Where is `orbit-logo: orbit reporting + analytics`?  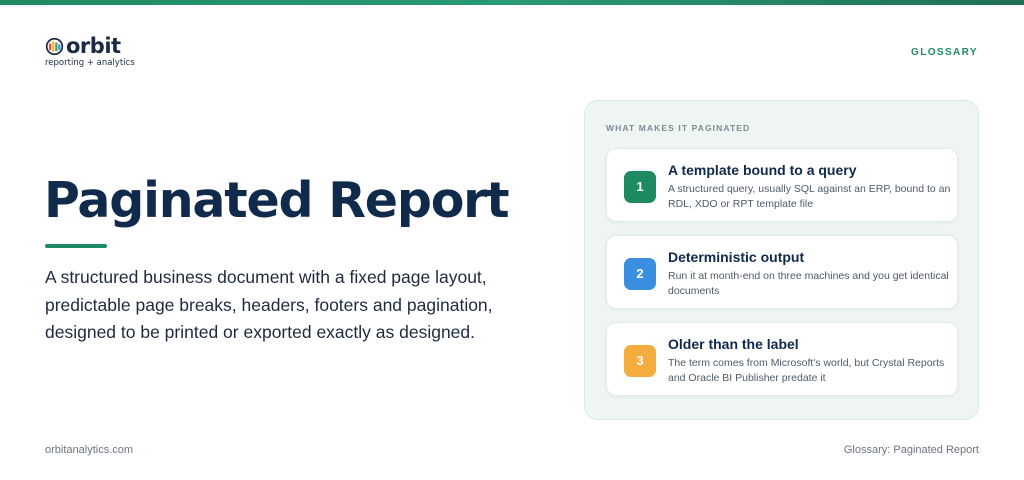 orbit-logo: orbit reporting + analytics is located at coordinates (100, 52).